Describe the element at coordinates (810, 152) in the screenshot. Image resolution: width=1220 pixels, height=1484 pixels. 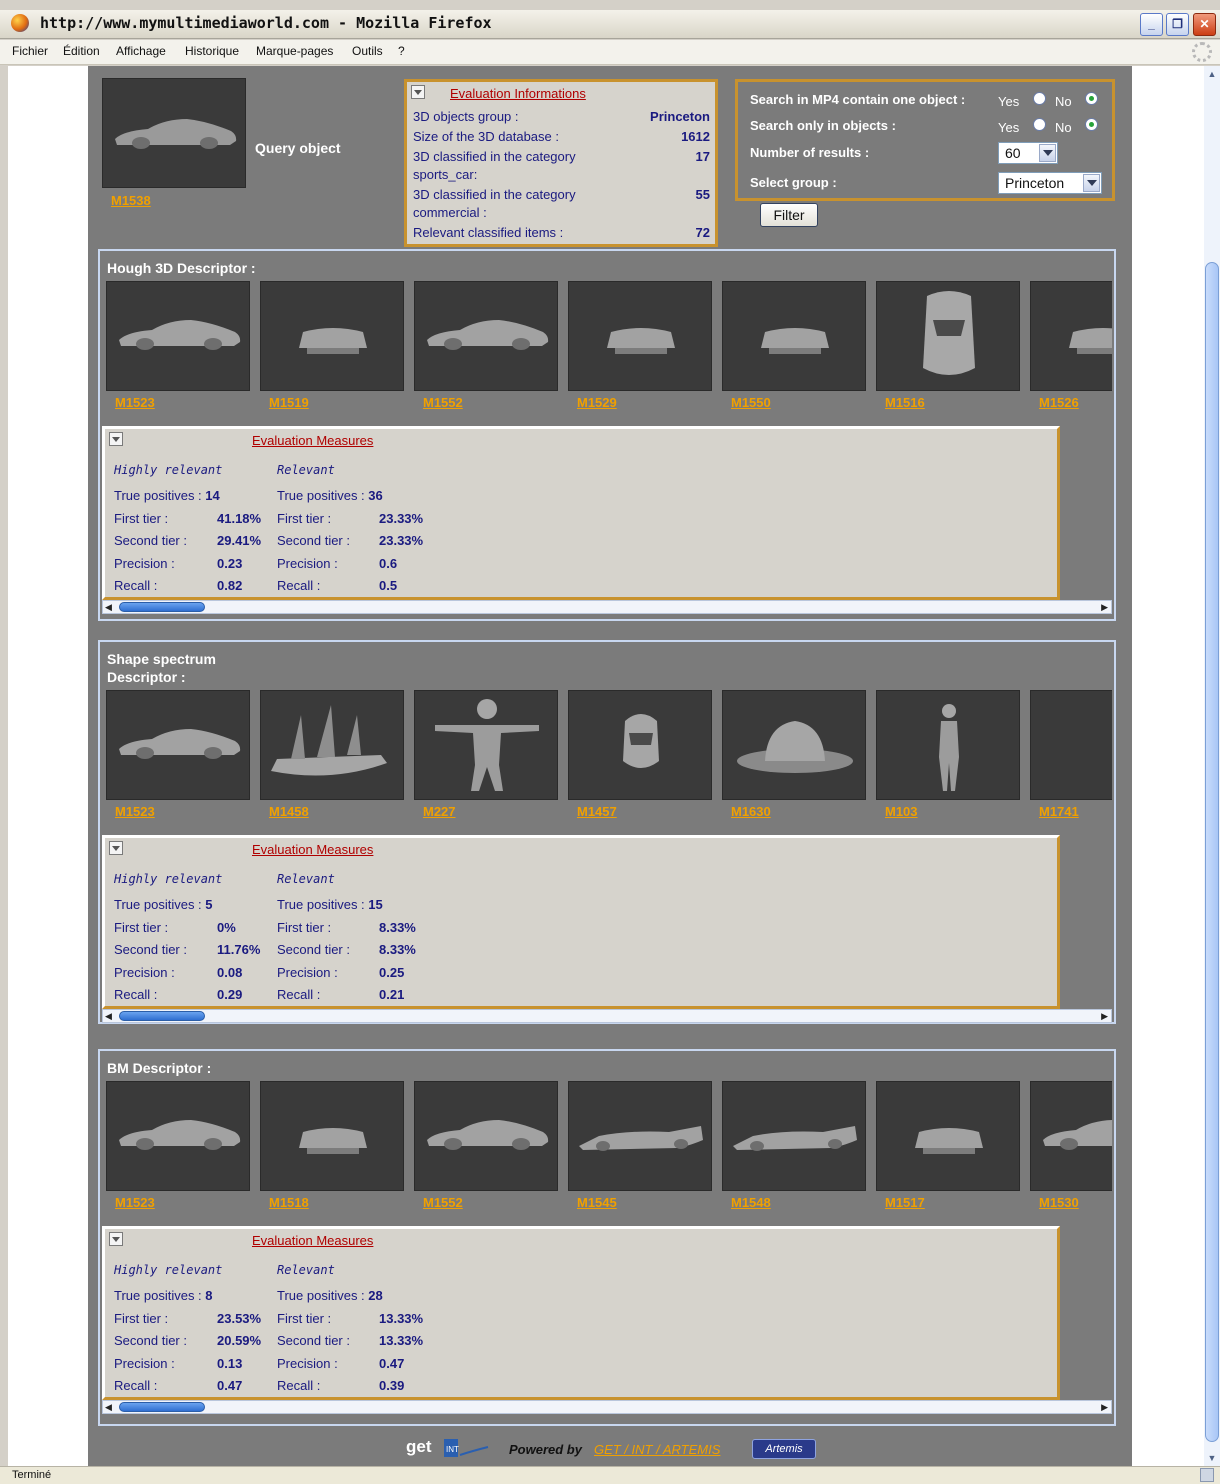
I see `results-count-label: Number of results :` at that location.